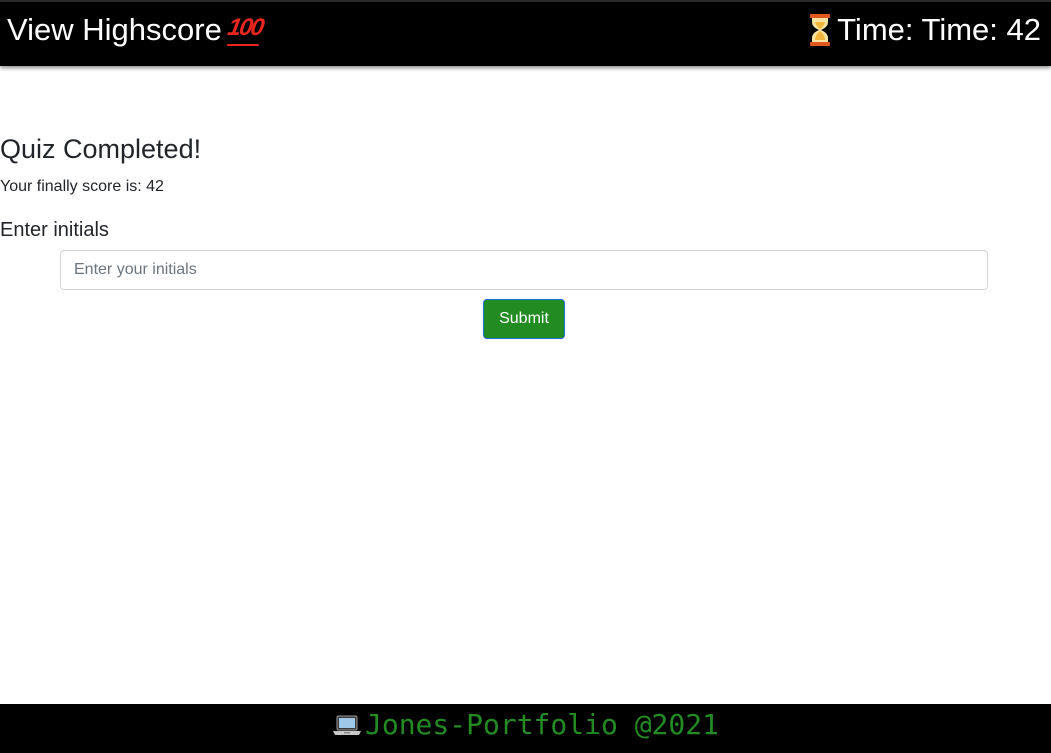  I want to click on footer: Jones-Portfolio @2021, so click(525, 728).